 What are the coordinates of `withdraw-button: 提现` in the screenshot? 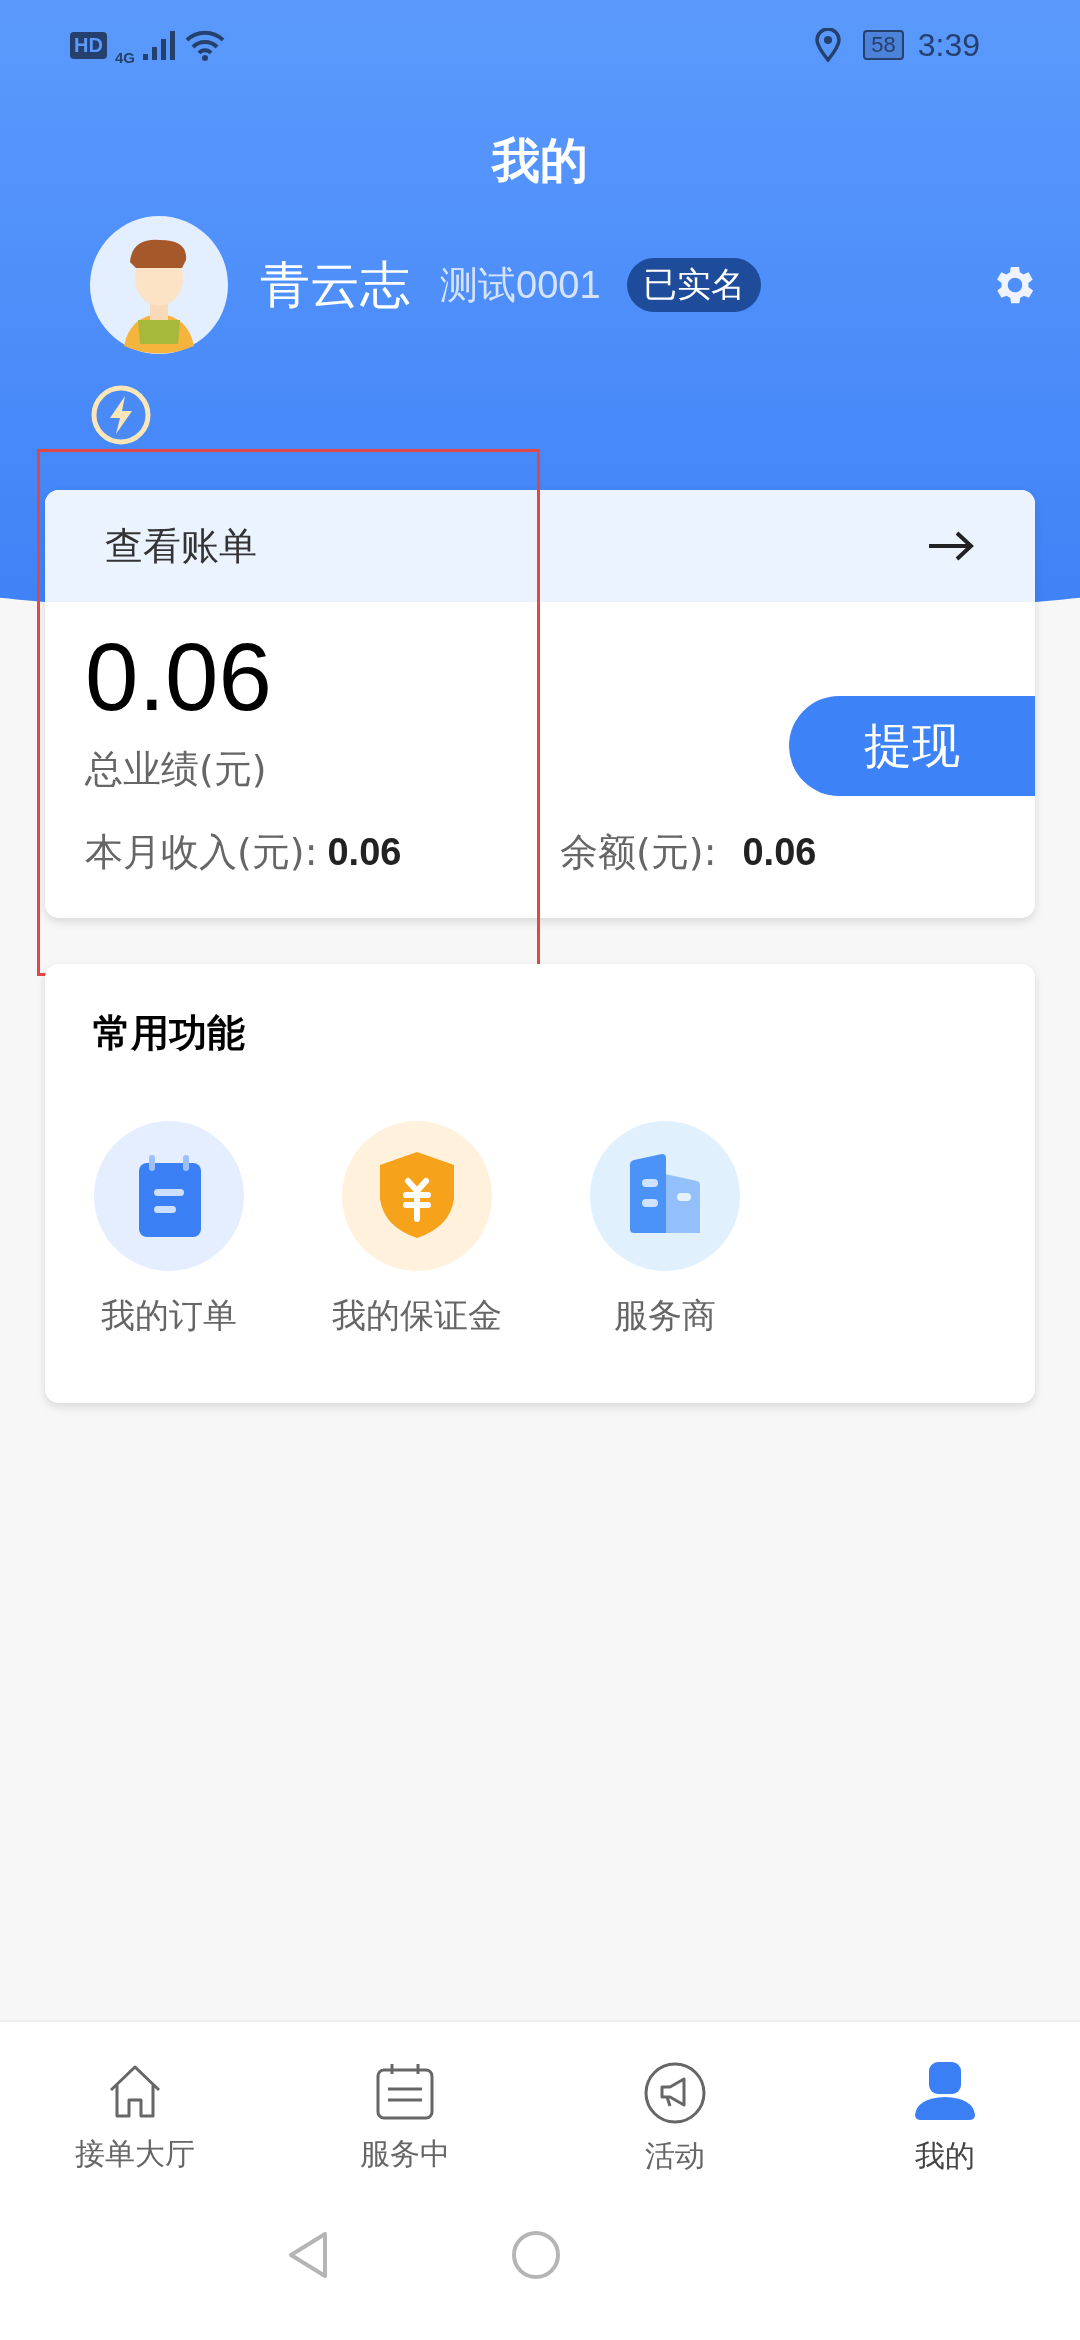 It's located at (912, 746).